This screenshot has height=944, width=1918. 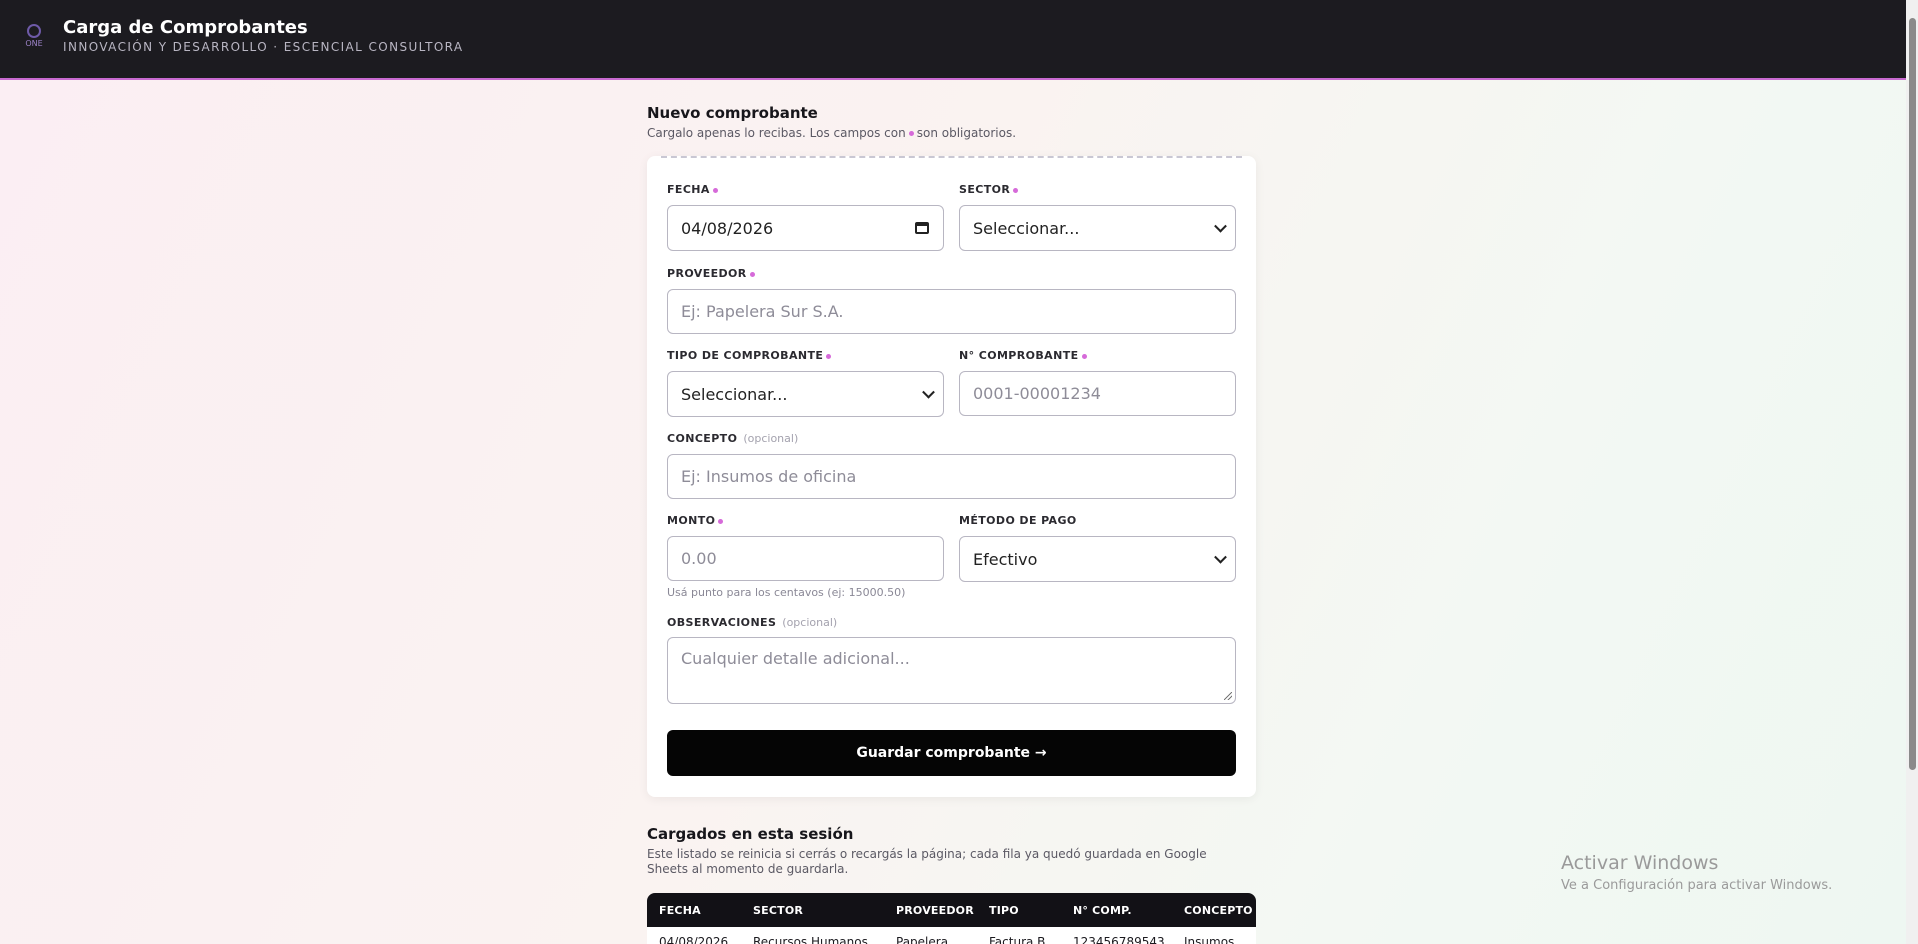 What do you see at coordinates (694, 939) in the screenshot?
I see `cell-fecha: 04/08/2026` at bounding box center [694, 939].